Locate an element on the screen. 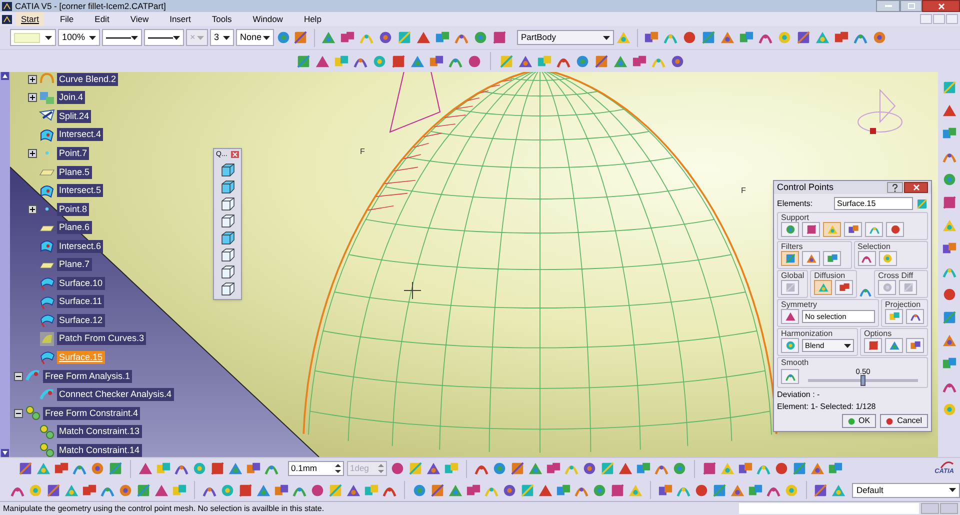 The height and width of the screenshot is (515, 960). tree-item: Match Constraint.13 is located at coordinates (99, 431).